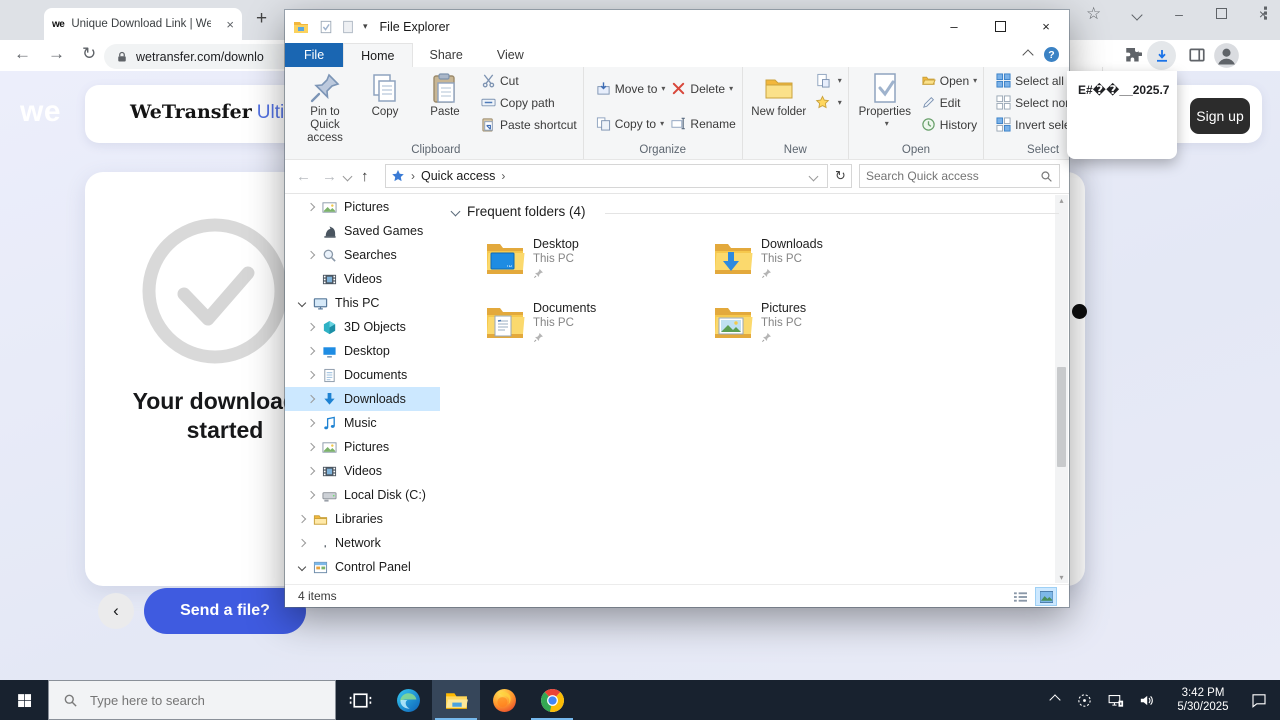  I want to click on bookmark-star-icon: ☆, so click(1093, 14).